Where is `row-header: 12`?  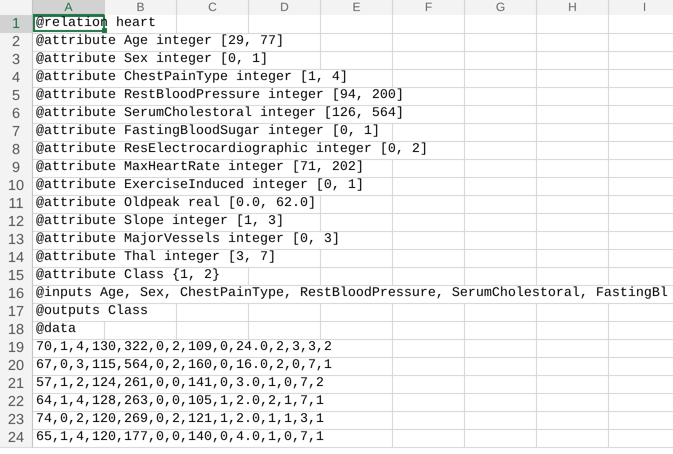
row-header: 12 is located at coordinates (16, 222).